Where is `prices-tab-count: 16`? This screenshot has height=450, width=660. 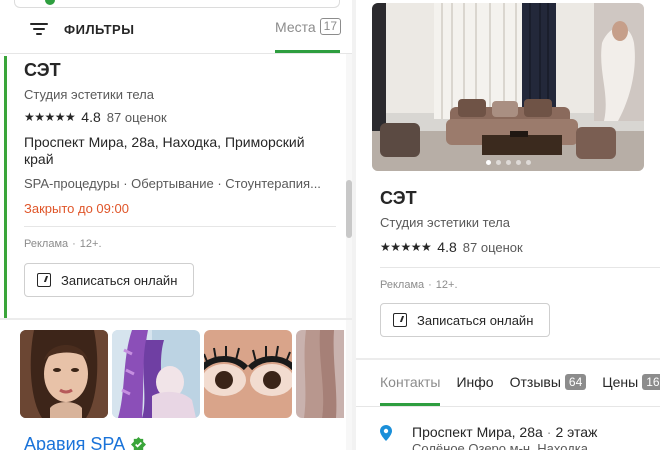
prices-tab-count: 16 is located at coordinates (651, 382).